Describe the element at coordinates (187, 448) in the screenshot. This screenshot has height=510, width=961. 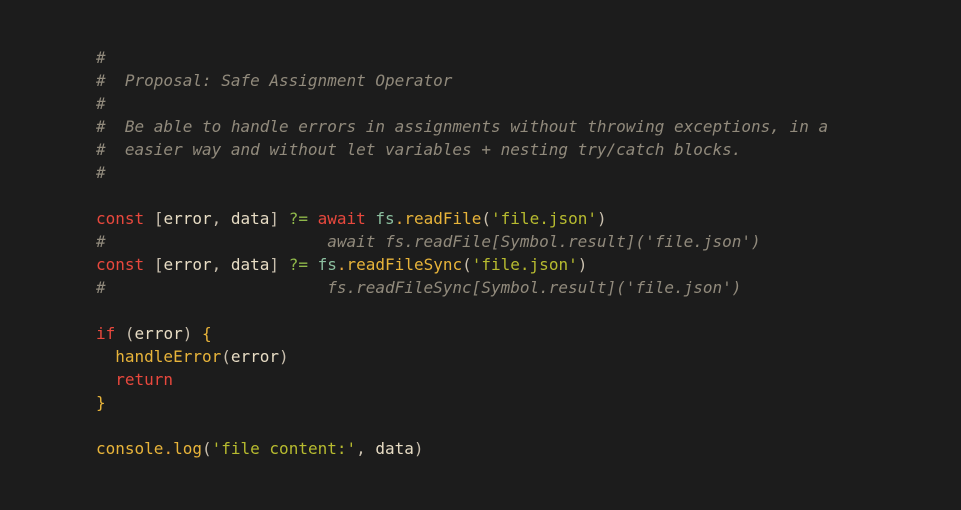
I see `code-token: log` at that location.